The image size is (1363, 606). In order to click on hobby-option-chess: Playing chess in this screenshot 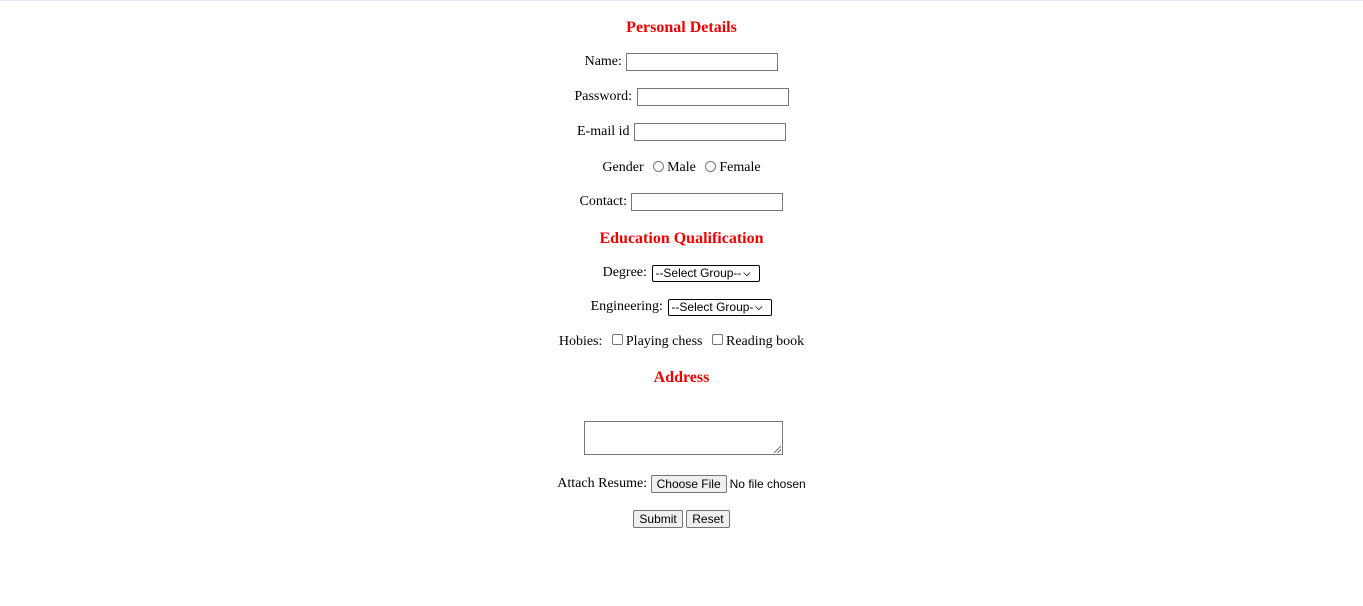, I will do `click(654, 342)`.